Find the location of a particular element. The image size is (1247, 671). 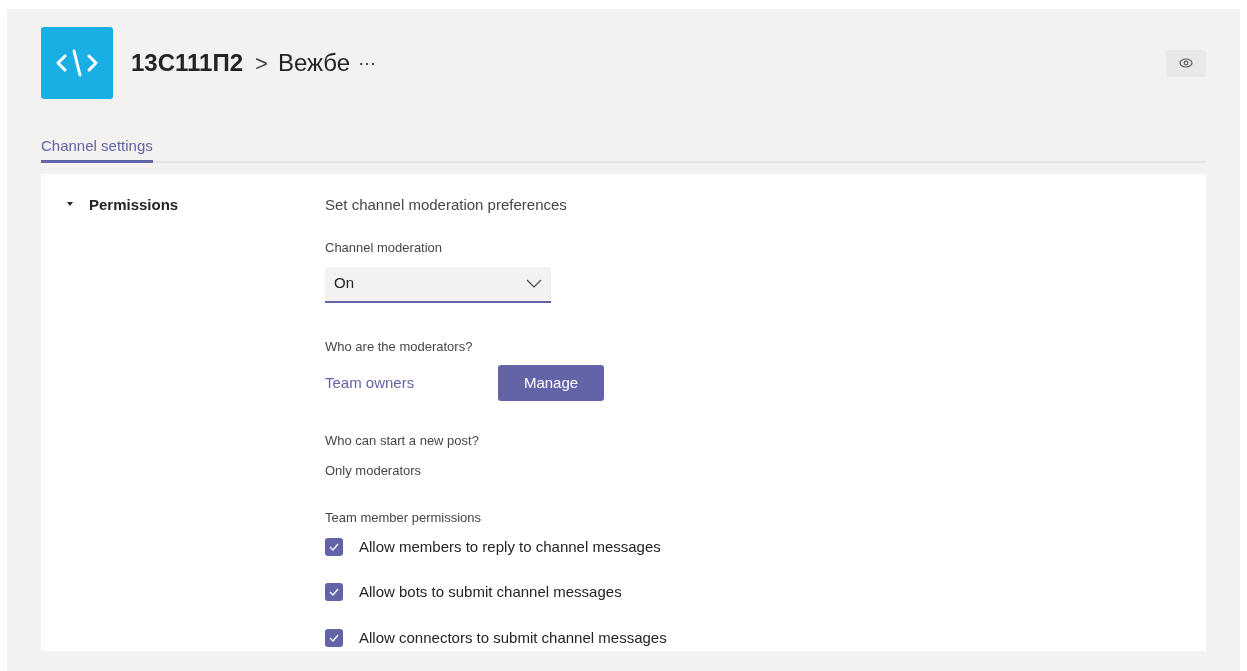

manage-button: Manage is located at coordinates (551, 383).